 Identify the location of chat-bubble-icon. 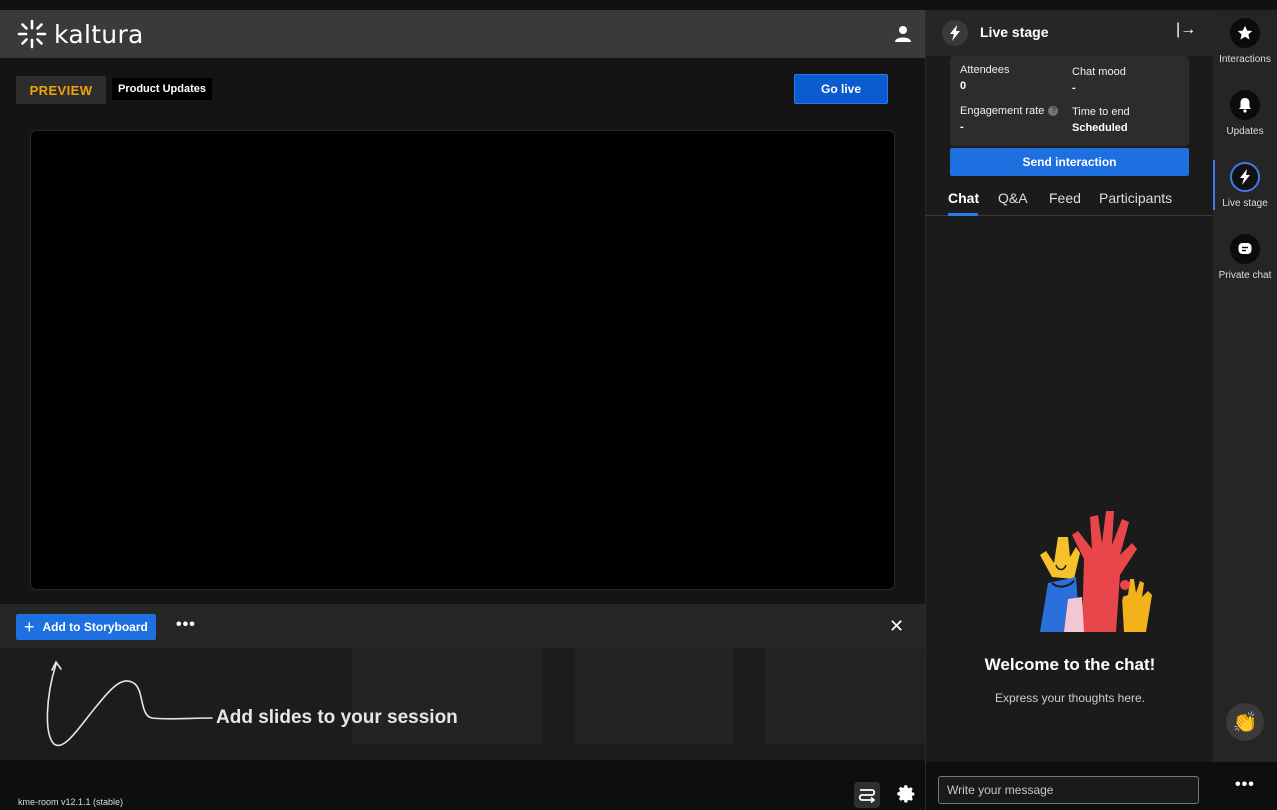
(1245, 249).